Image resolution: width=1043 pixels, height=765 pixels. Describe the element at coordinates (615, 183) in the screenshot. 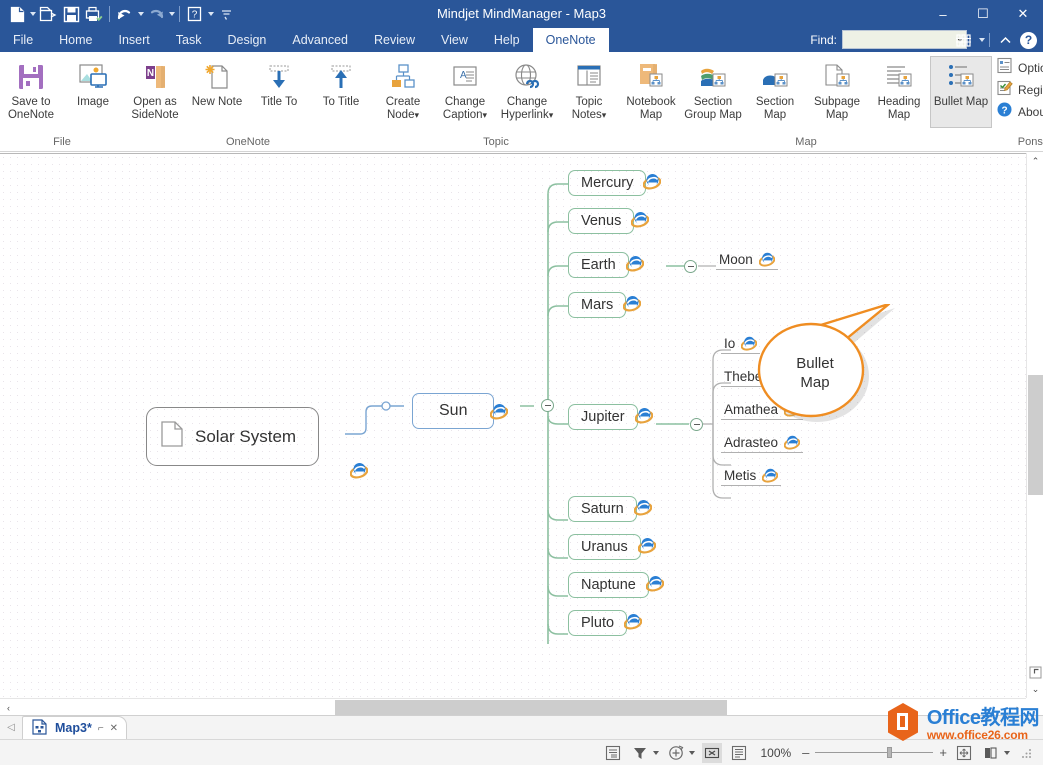

I see `map-node-mercury: Mercury` at that location.